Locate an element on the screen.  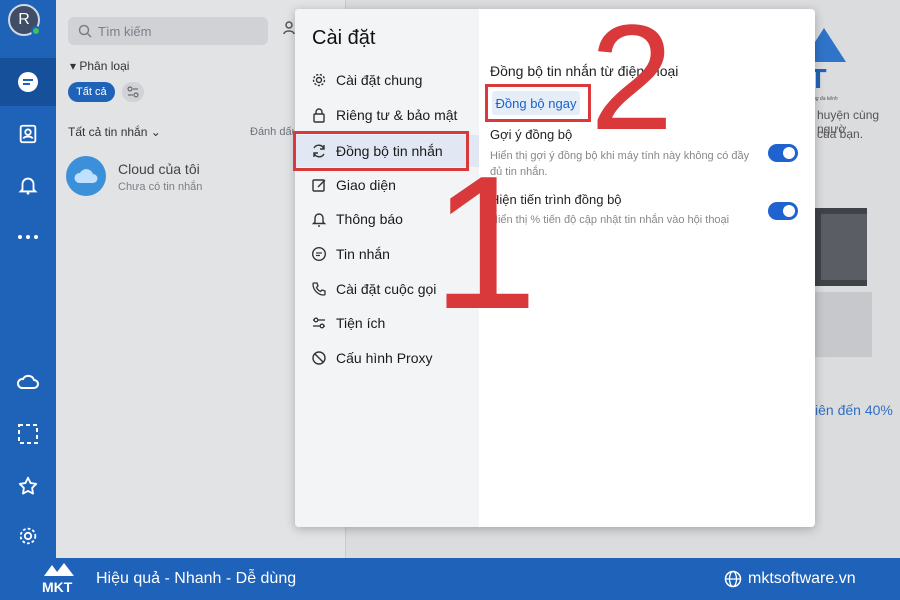
search-input: Tìm kiếm is located at coordinates (168, 31).